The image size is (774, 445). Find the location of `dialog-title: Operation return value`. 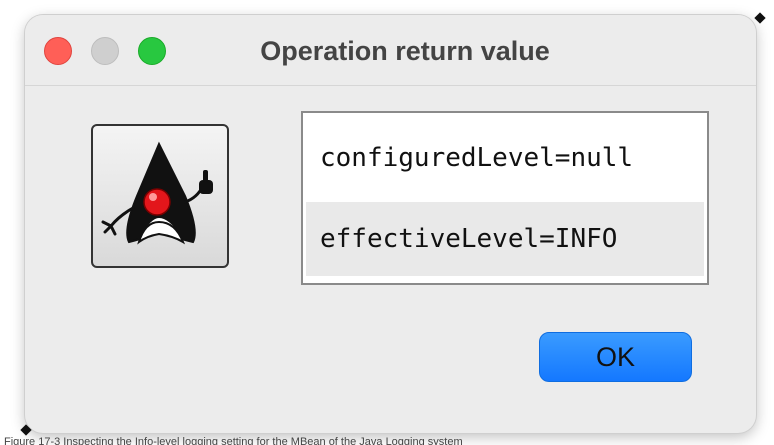

dialog-title: Operation return value is located at coordinates (405, 51).